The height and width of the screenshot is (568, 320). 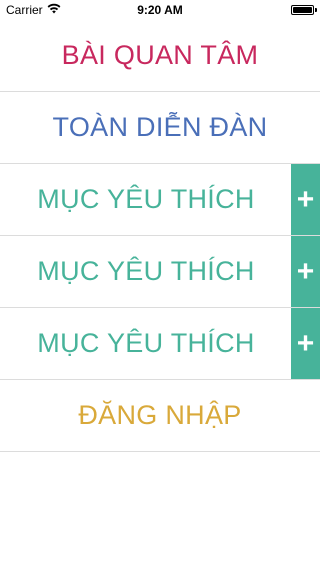 I want to click on battery-fill, so click(x=302, y=10).